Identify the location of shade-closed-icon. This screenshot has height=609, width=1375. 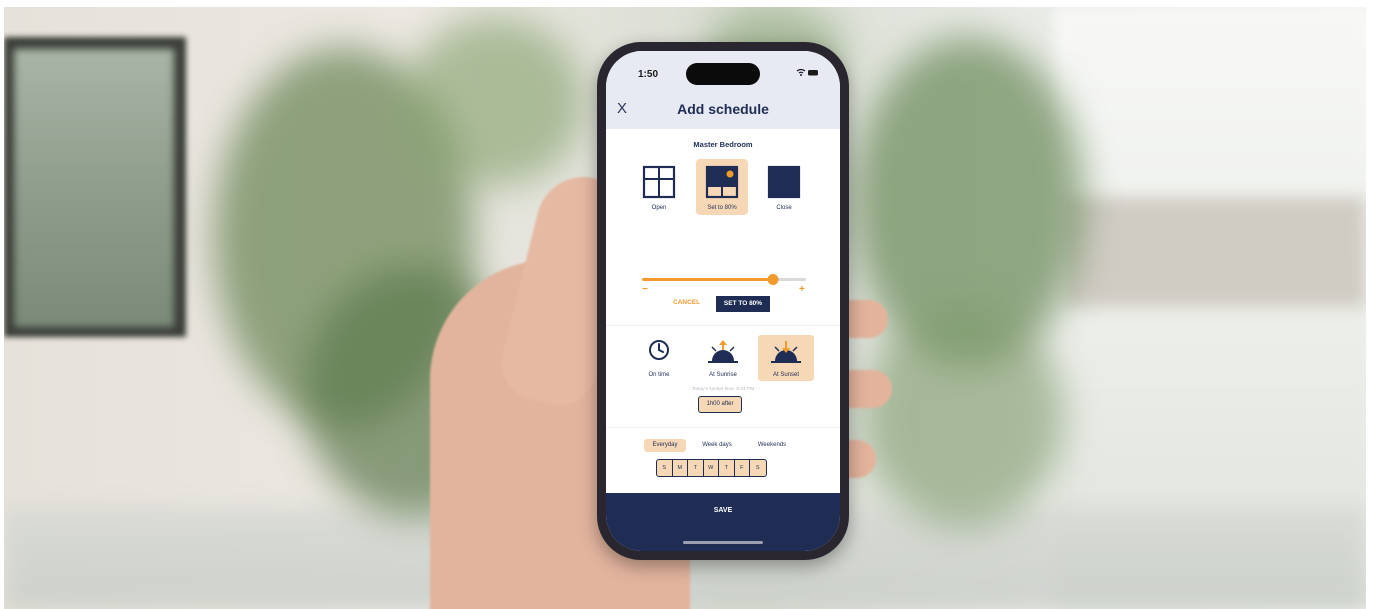
(784, 182).